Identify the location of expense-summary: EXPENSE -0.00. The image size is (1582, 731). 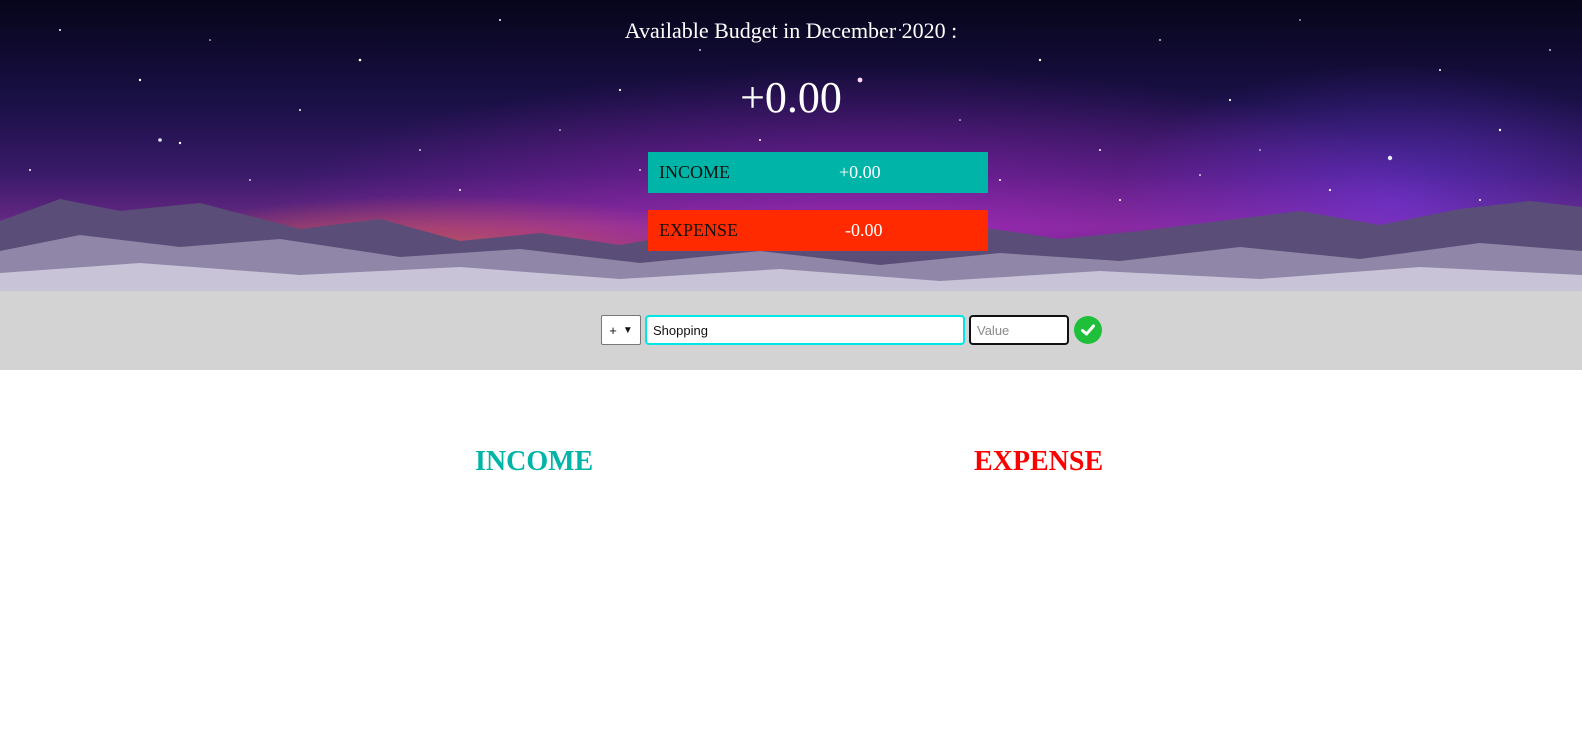
(818, 230).